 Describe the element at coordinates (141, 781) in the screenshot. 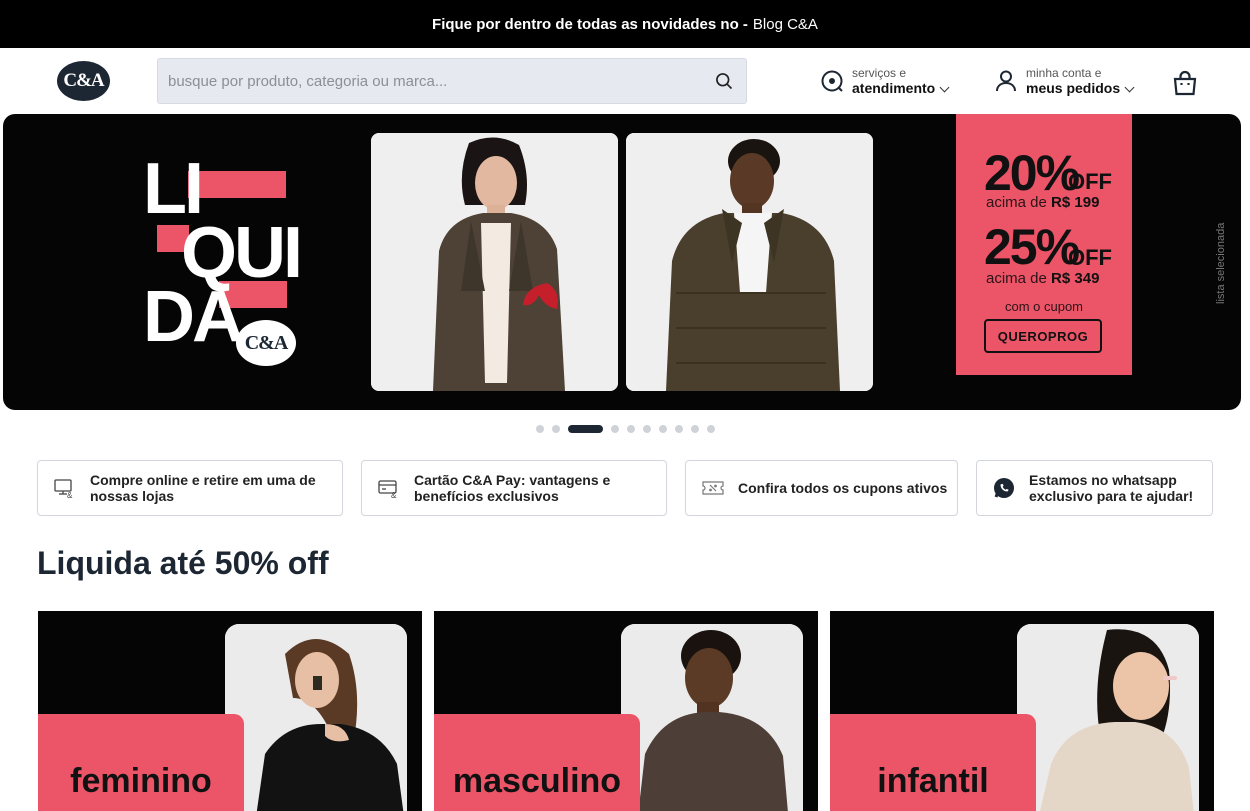

I see `category-label: feminino` at that location.